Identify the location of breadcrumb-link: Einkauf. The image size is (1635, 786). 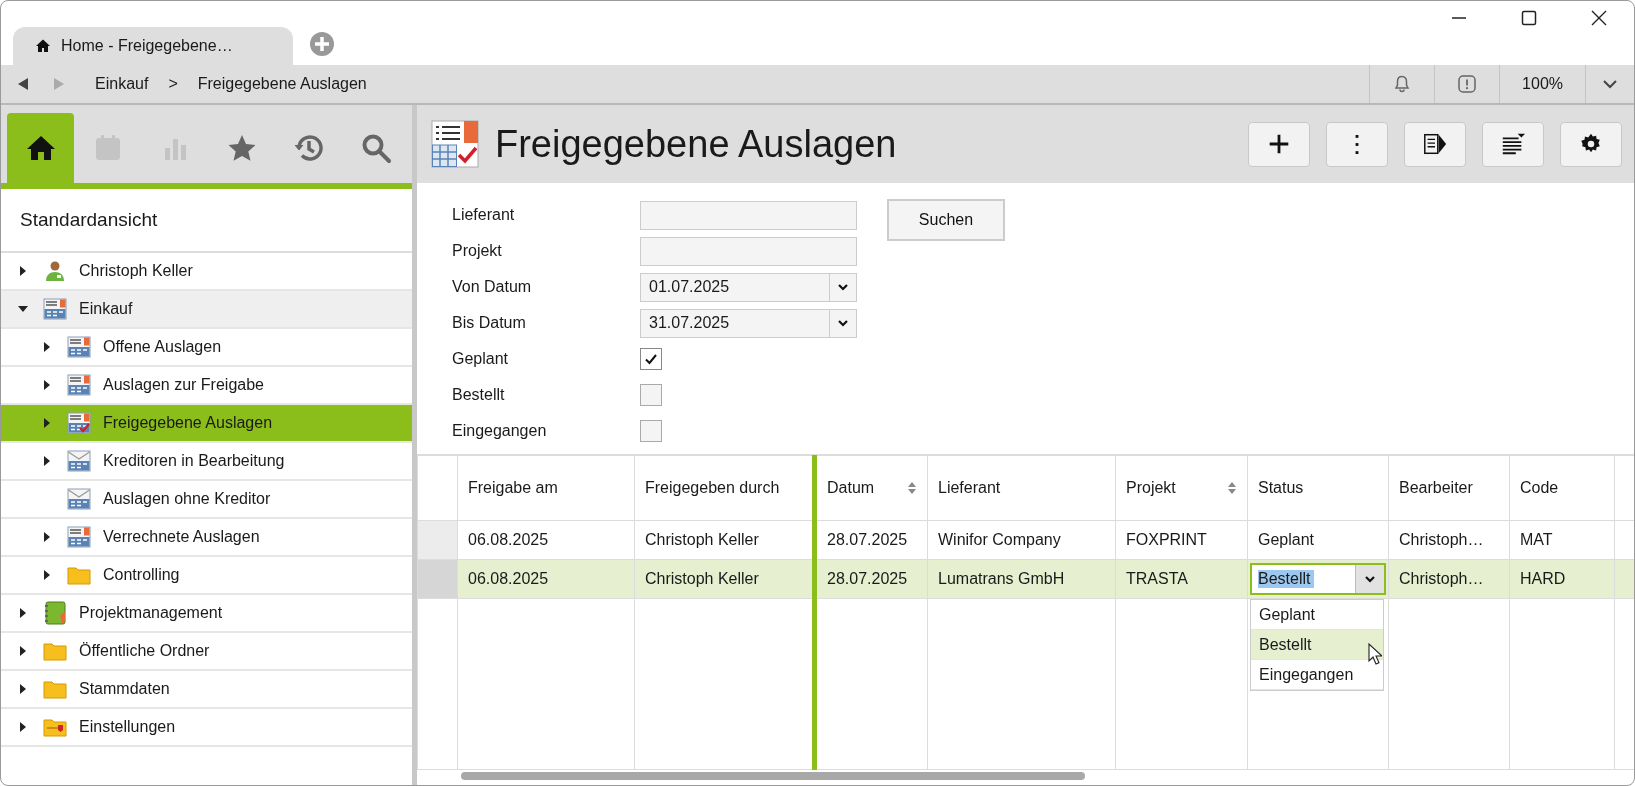
(122, 84).